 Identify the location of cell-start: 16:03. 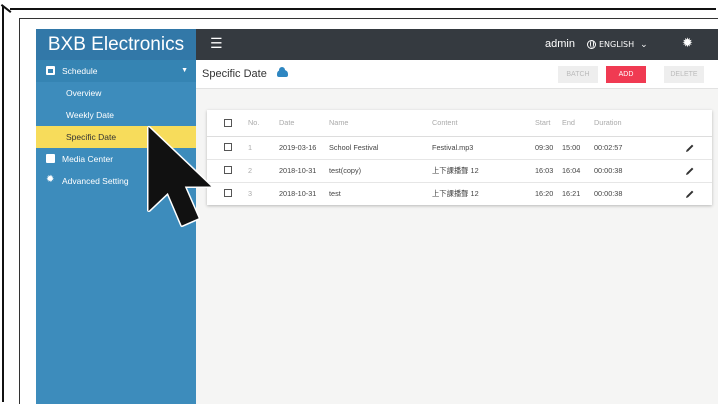
(544, 170).